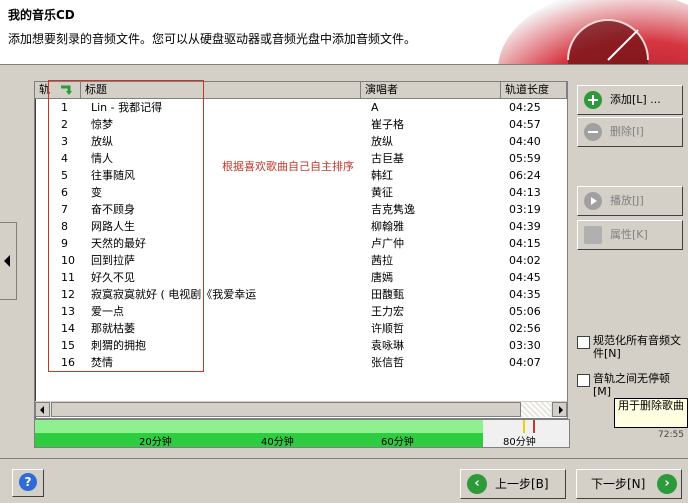  I want to click on track-row: 9 天然的最好 卢广仲 04:15, so click(301, 243).